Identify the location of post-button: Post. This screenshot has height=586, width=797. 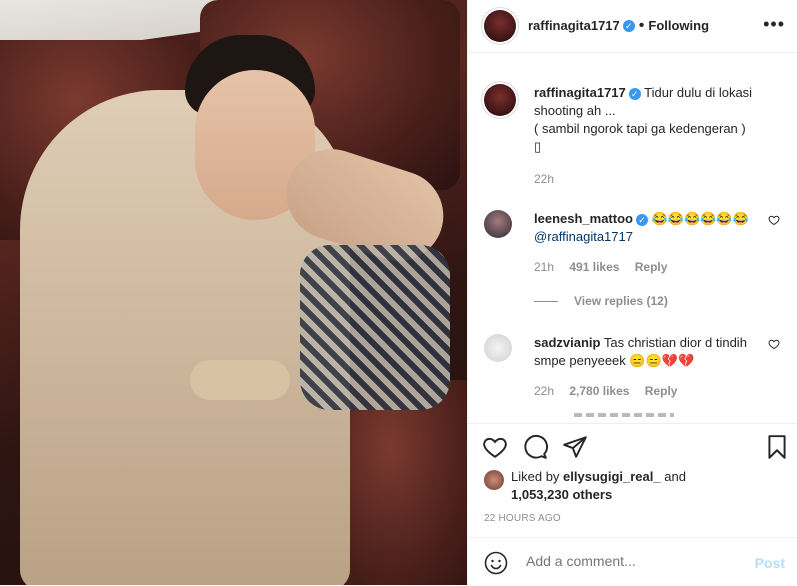
(770, 563).